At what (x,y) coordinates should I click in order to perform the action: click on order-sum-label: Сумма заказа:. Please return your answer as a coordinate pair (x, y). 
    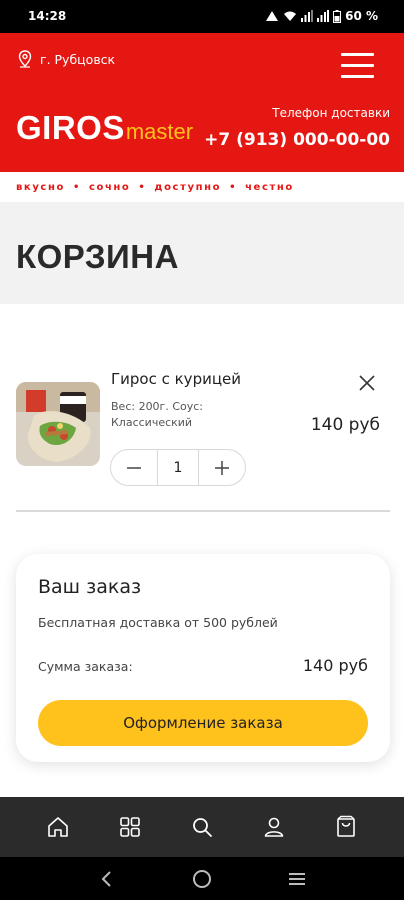
    Looking at the image, I should click on (85, 666).